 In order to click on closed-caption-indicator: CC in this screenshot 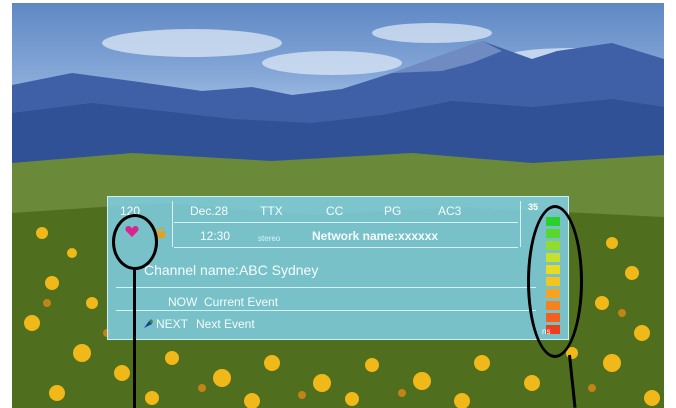, I will do `click(335, 211)`.